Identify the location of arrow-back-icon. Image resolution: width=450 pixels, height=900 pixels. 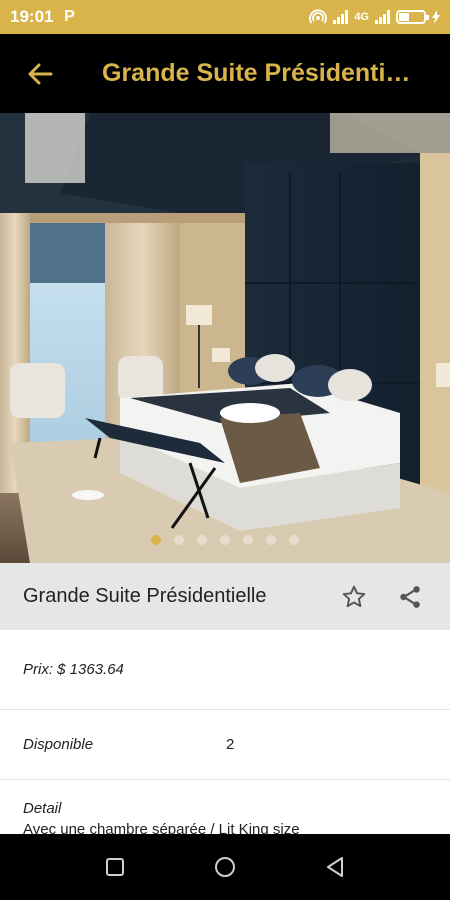
(40, 73).